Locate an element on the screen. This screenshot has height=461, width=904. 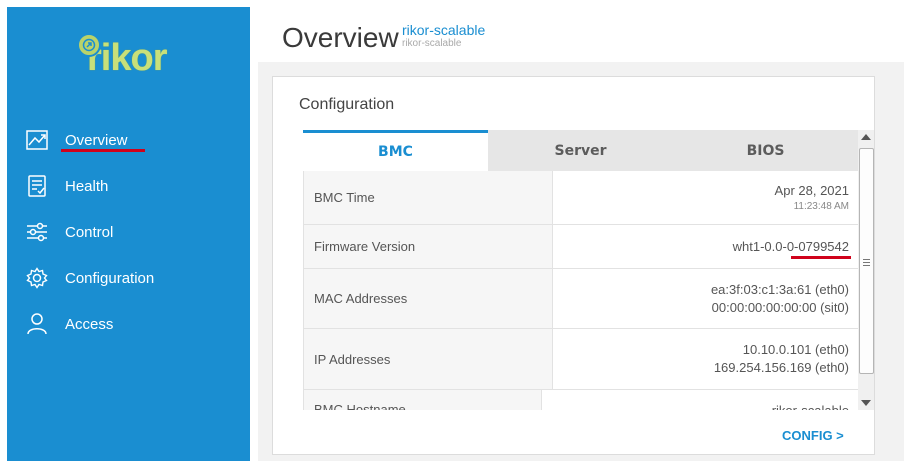
gear-icon is located at coordinates (37, 278).